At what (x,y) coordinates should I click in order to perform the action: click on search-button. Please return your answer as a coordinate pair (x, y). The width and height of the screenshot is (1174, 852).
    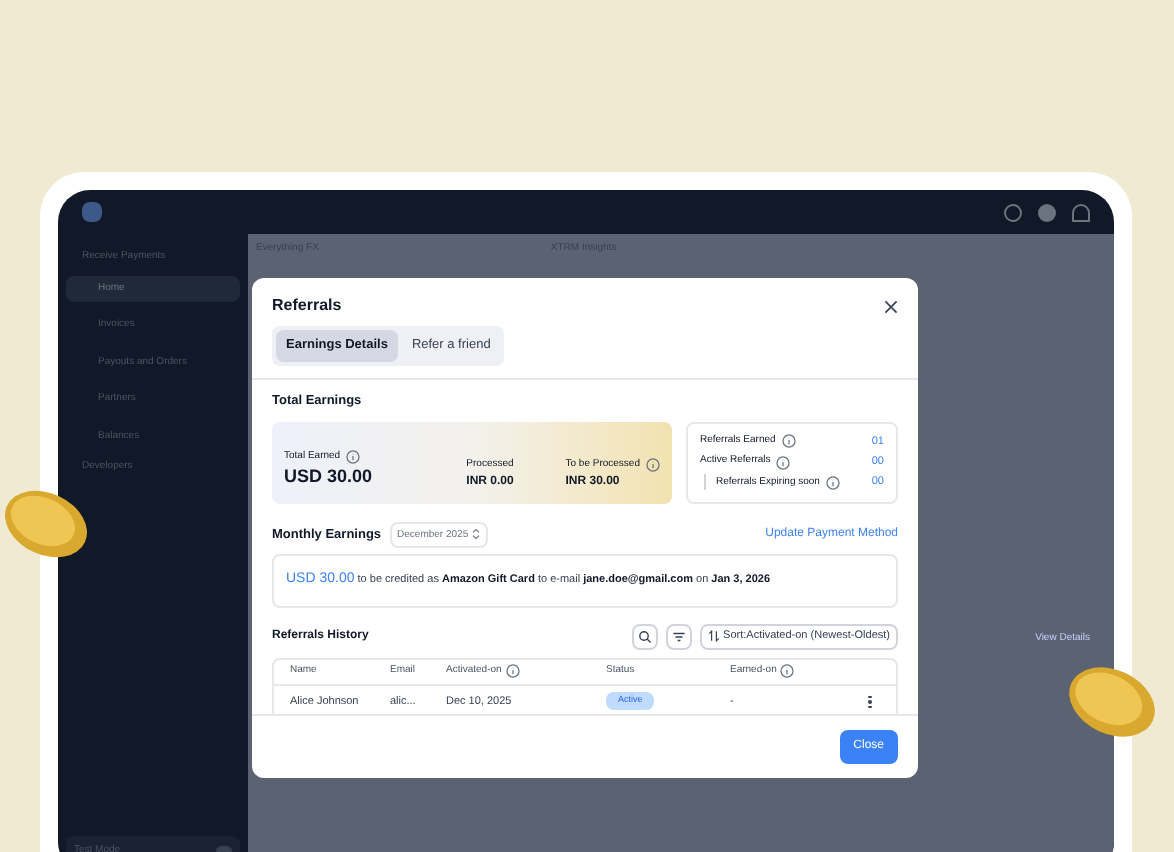
    Looking at the image, I should click on (644, 636).